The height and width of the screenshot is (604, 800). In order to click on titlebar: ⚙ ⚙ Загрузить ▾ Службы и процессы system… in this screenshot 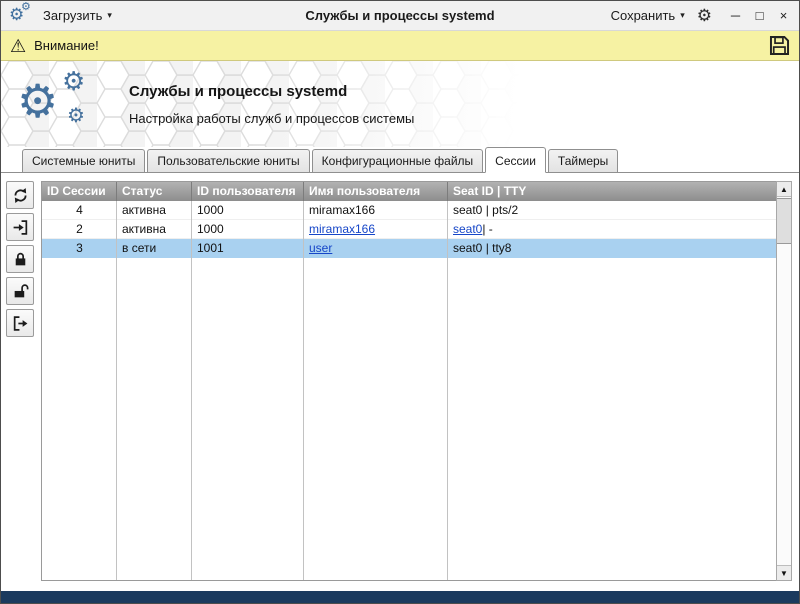, I will do `click(400, 16)`.